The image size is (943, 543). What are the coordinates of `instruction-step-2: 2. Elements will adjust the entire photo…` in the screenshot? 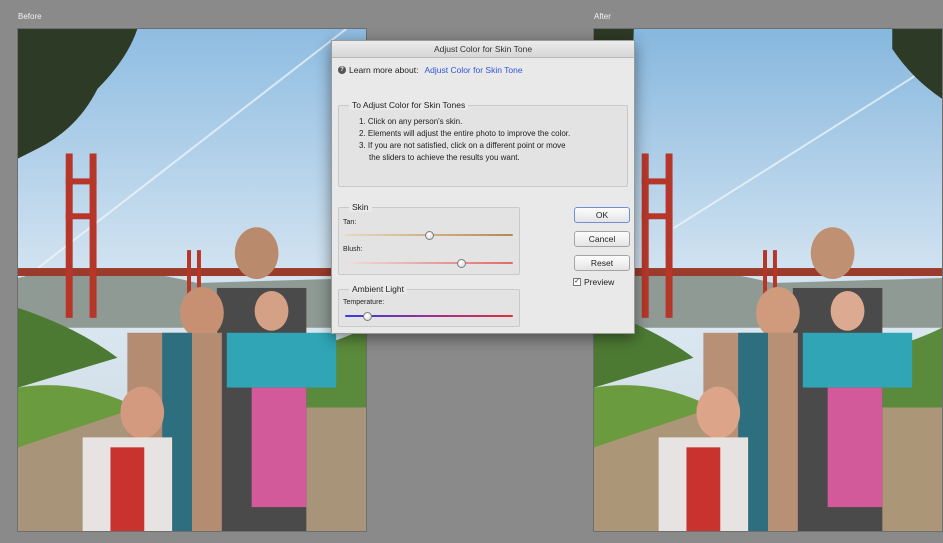 It's located at (465, 133).